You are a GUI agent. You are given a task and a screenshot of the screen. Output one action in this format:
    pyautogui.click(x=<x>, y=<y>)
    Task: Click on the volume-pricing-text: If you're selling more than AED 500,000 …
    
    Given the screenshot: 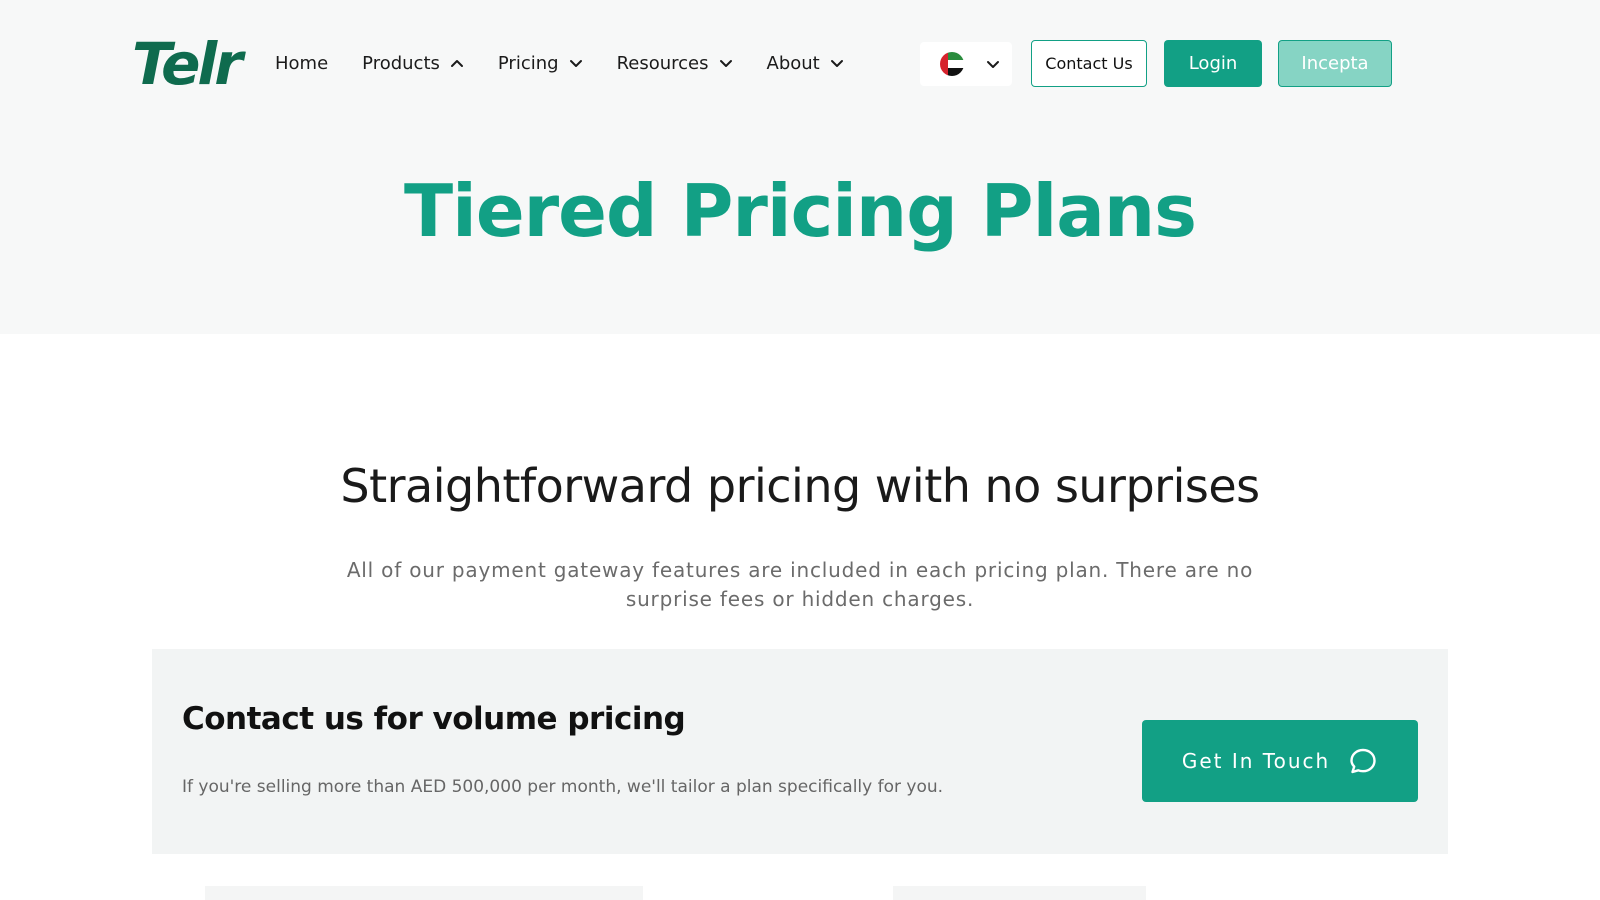 What is the action you would take?
    pyautogui.click(x=563, y=787)
    